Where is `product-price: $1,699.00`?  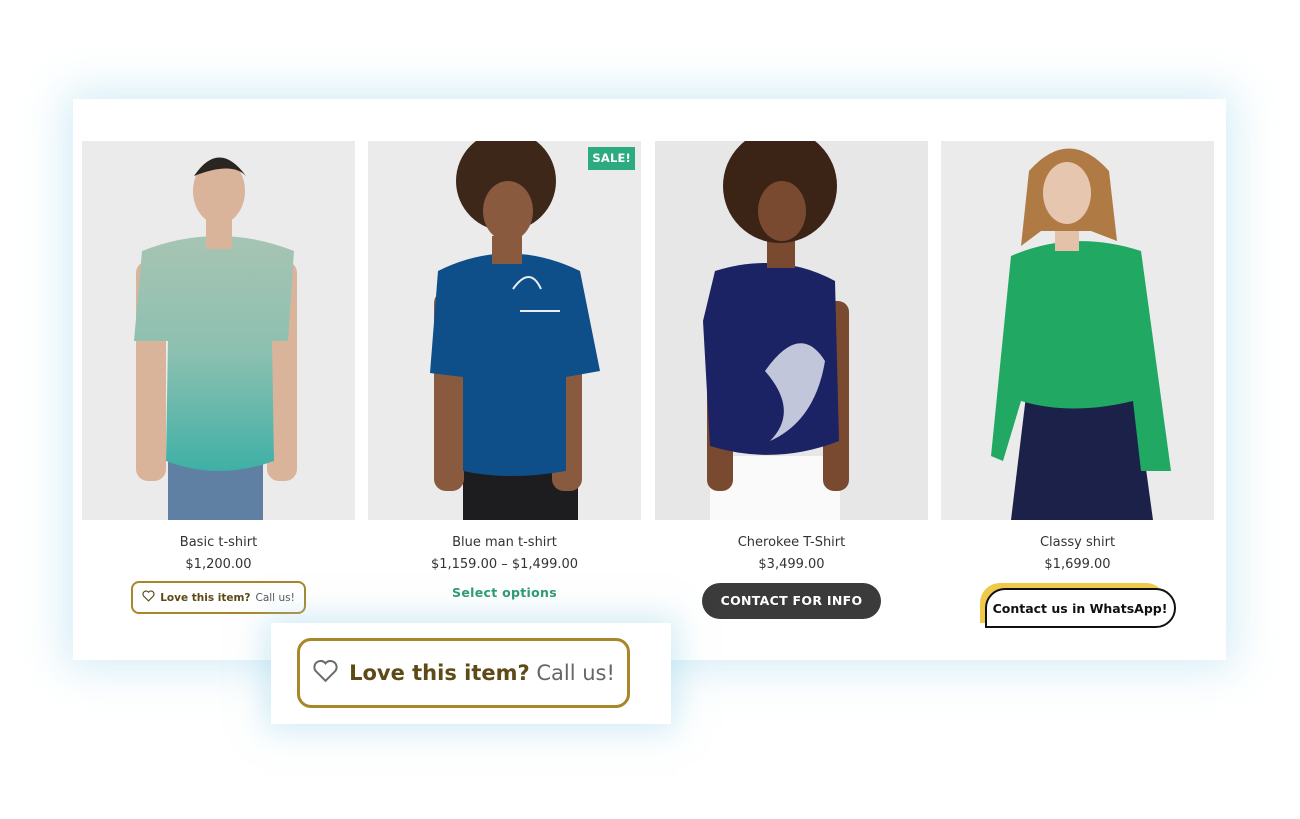
product-price: $1,699.00 is located at coordinates (1077, 564).